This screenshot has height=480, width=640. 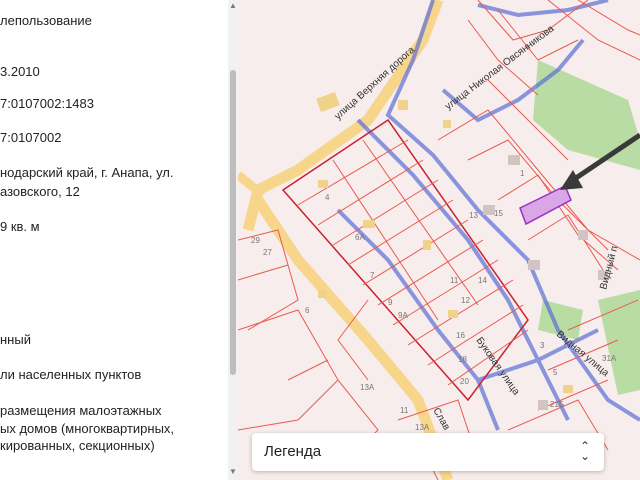 I want to click on lot-number: 15, so click(x=498, y=213).